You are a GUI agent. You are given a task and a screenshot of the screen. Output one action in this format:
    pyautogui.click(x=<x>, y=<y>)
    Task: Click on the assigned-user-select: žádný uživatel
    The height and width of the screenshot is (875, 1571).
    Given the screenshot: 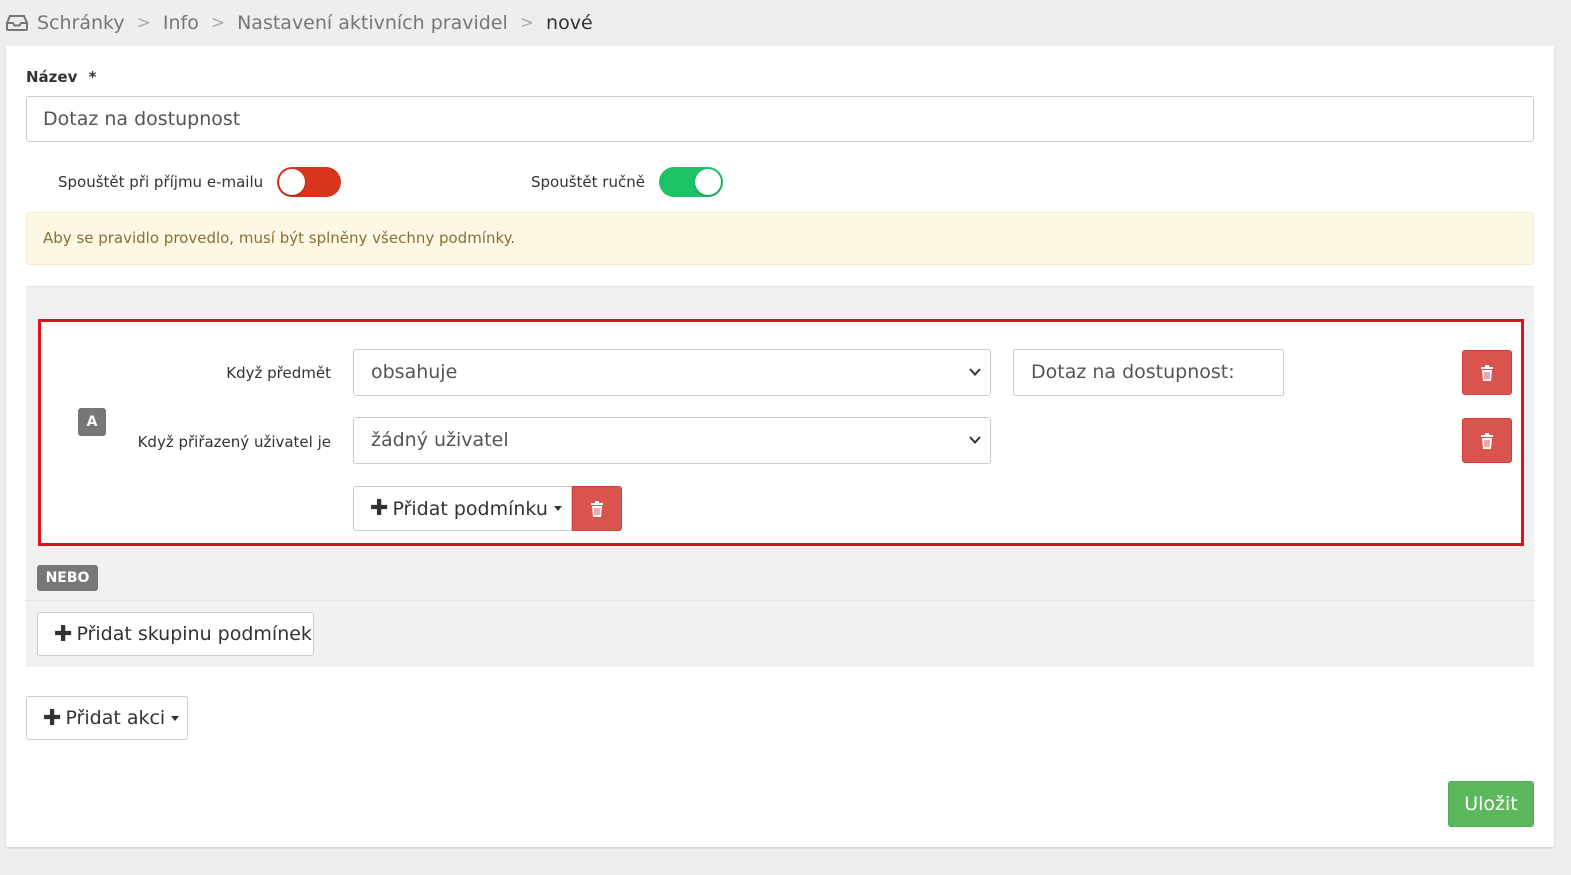 What is the action you would take?
    pyautogui.click(x=672, y=440)
    